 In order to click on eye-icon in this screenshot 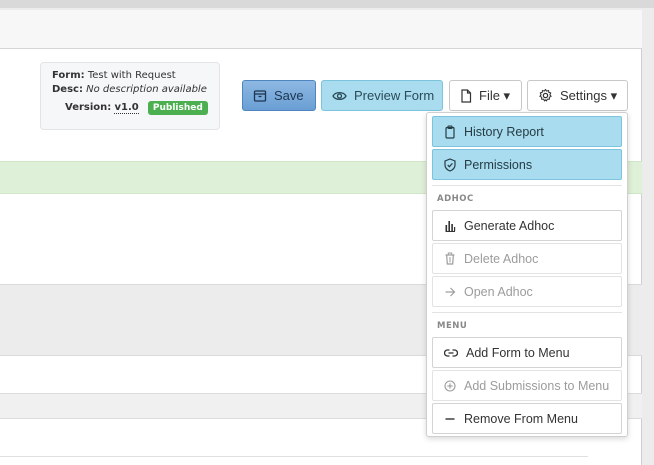, I will do `click(339, 95)`.